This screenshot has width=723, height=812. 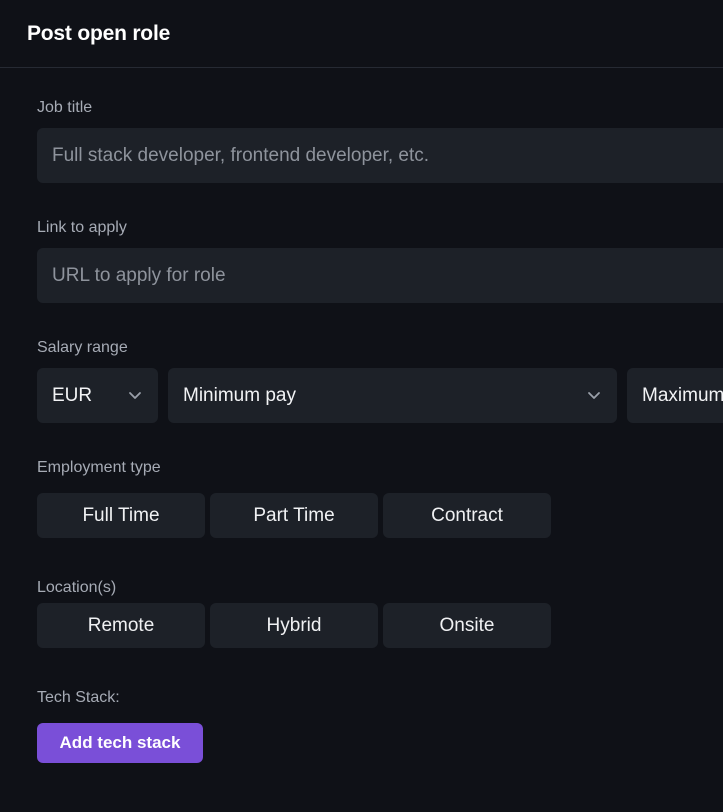 What do you see at coordinates (682, 395) in the screenshot?
I see `maximum-pay-value: Maximum pay` at bounding box center [682, 395].